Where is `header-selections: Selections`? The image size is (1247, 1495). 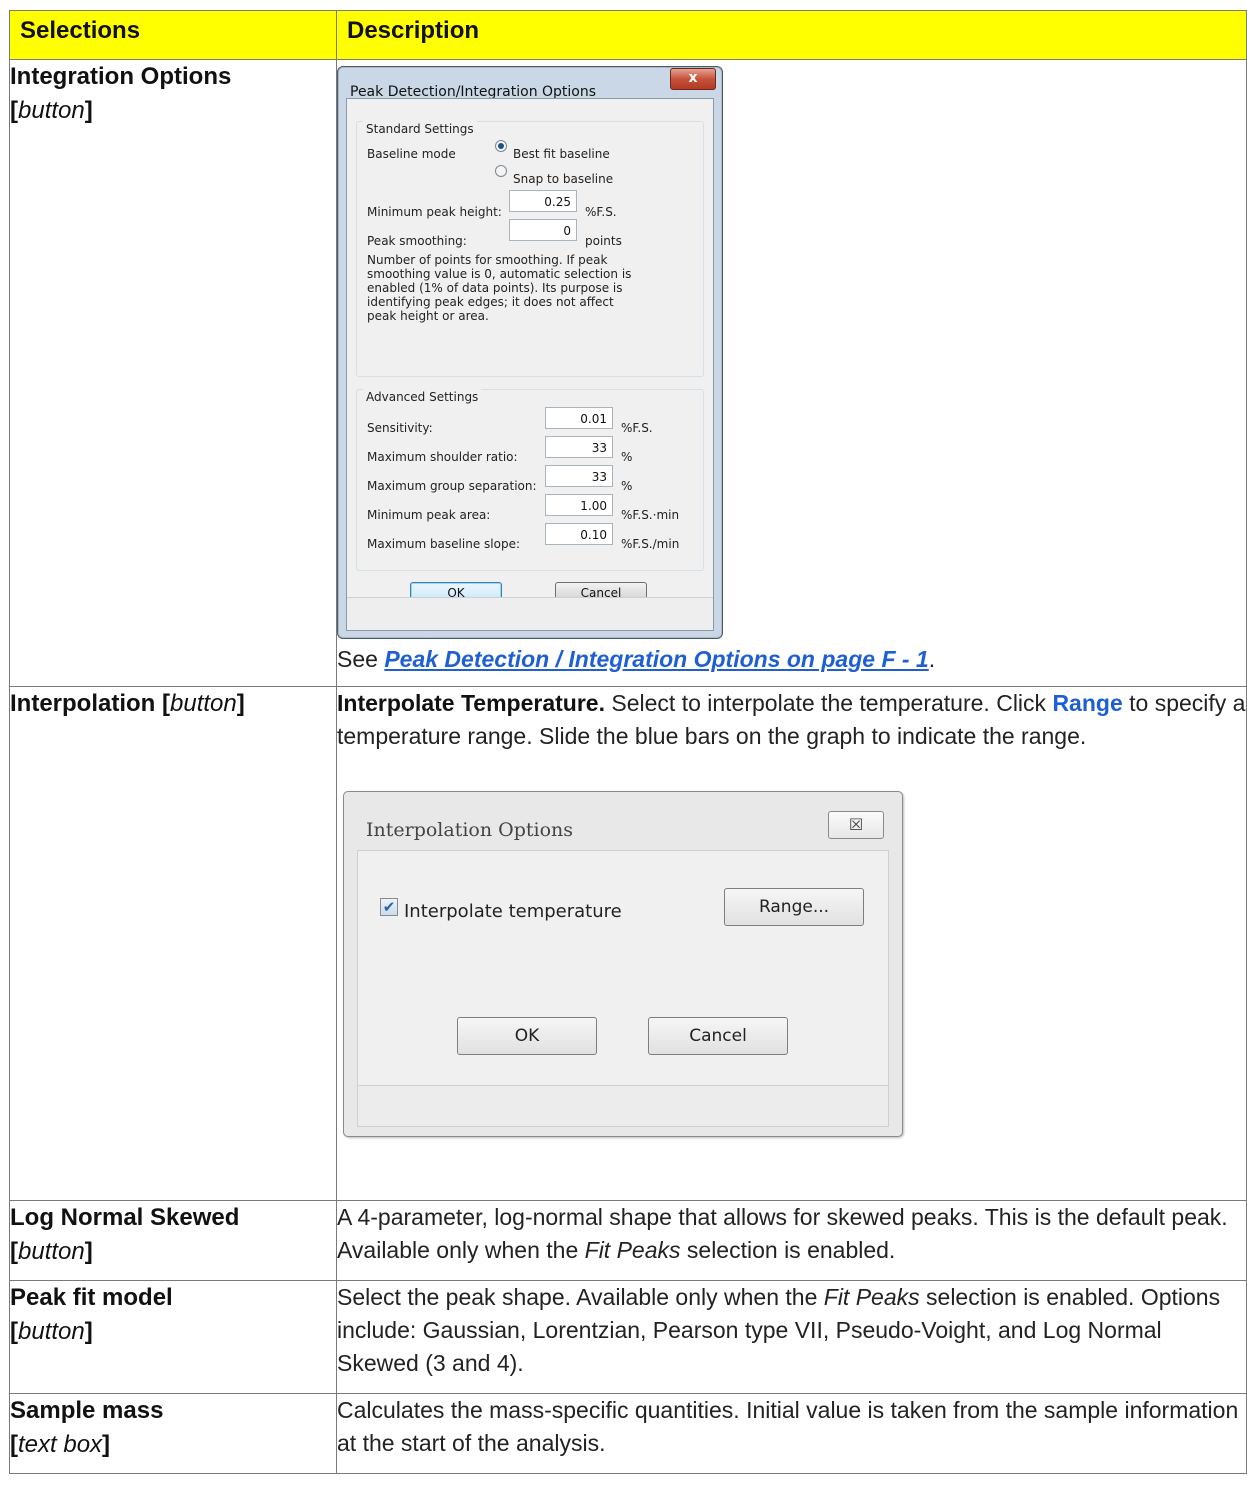 header-selections: Selections is located at coordinates (173, 35).